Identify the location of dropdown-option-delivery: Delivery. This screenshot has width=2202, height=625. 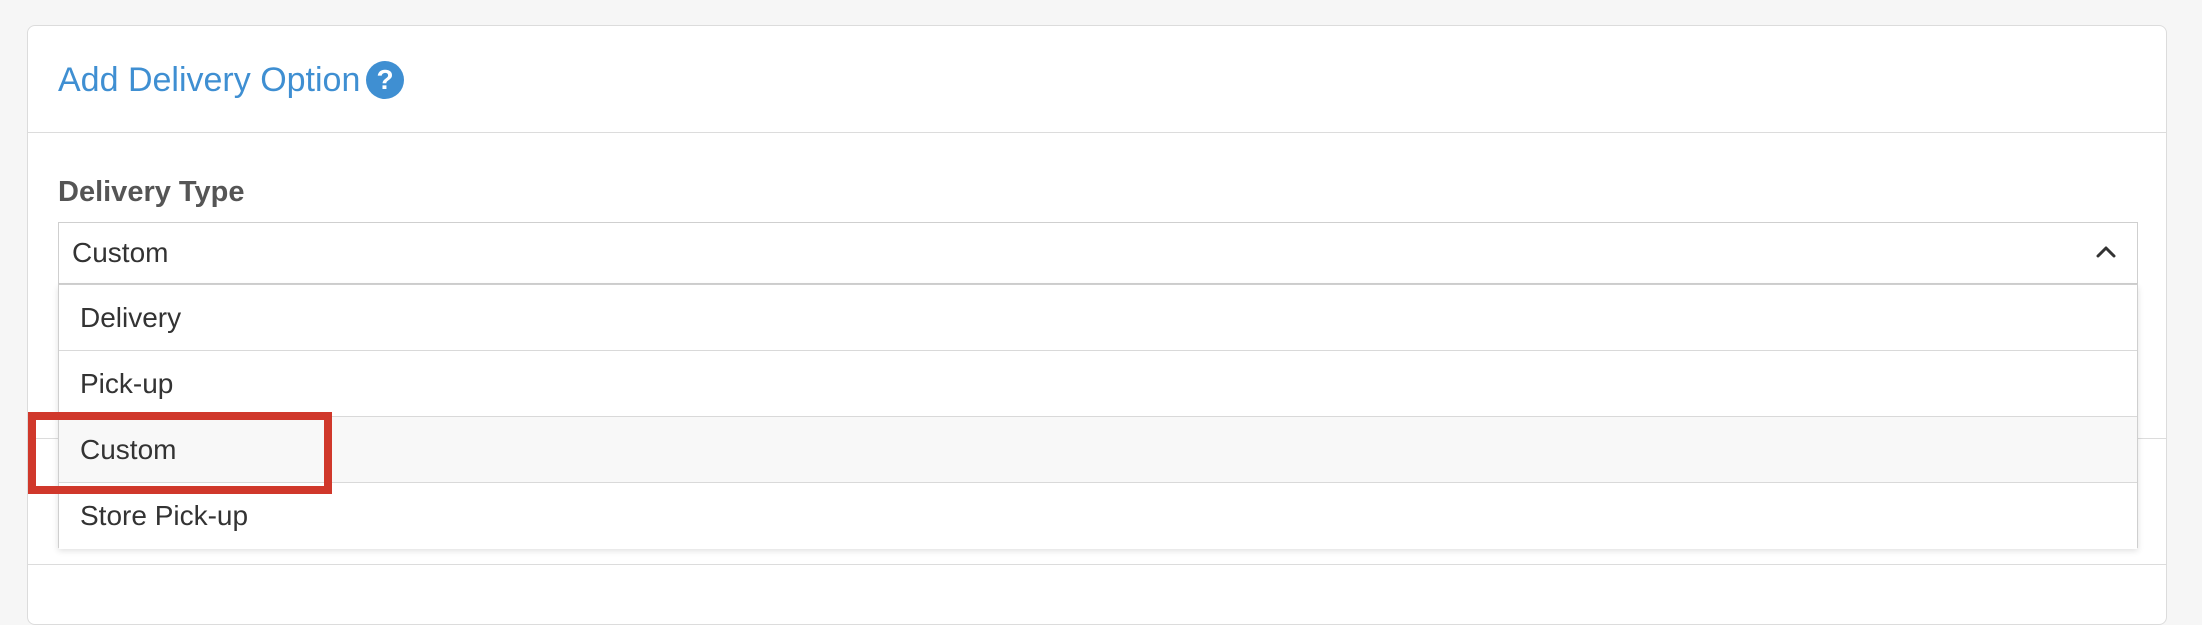
(1098, 318).